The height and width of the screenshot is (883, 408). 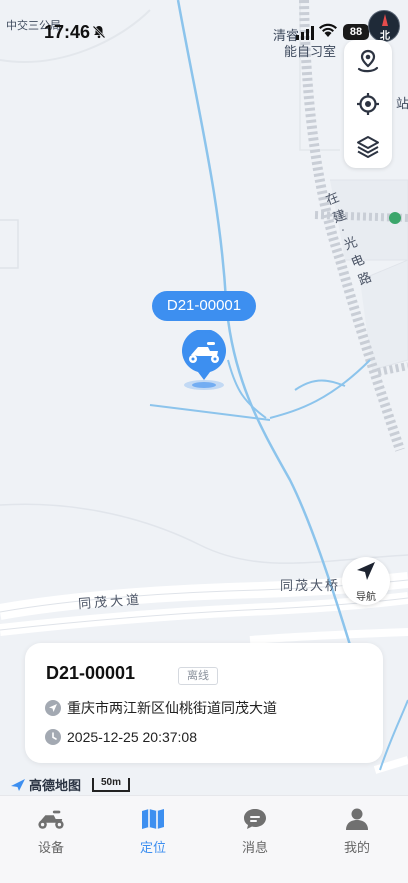 What do you see at coordinates (384, 26) in the screenshot?
I see `compass-icon: 北` at bounding box center [384, 26].